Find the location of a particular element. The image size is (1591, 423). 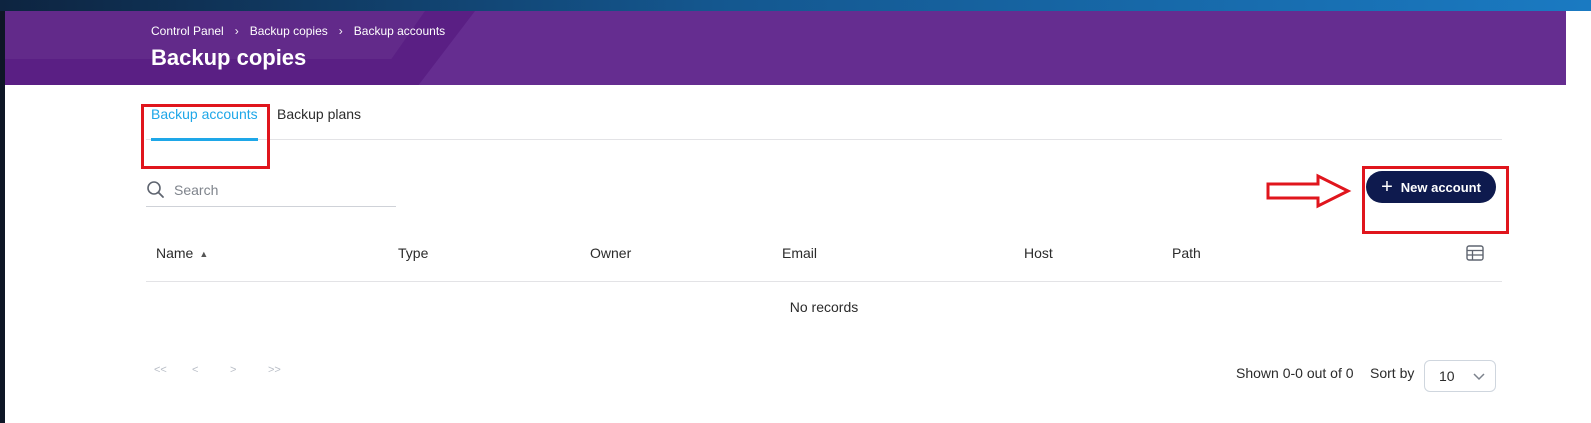

table-columns-icon is located at coordinates (1475, 253).